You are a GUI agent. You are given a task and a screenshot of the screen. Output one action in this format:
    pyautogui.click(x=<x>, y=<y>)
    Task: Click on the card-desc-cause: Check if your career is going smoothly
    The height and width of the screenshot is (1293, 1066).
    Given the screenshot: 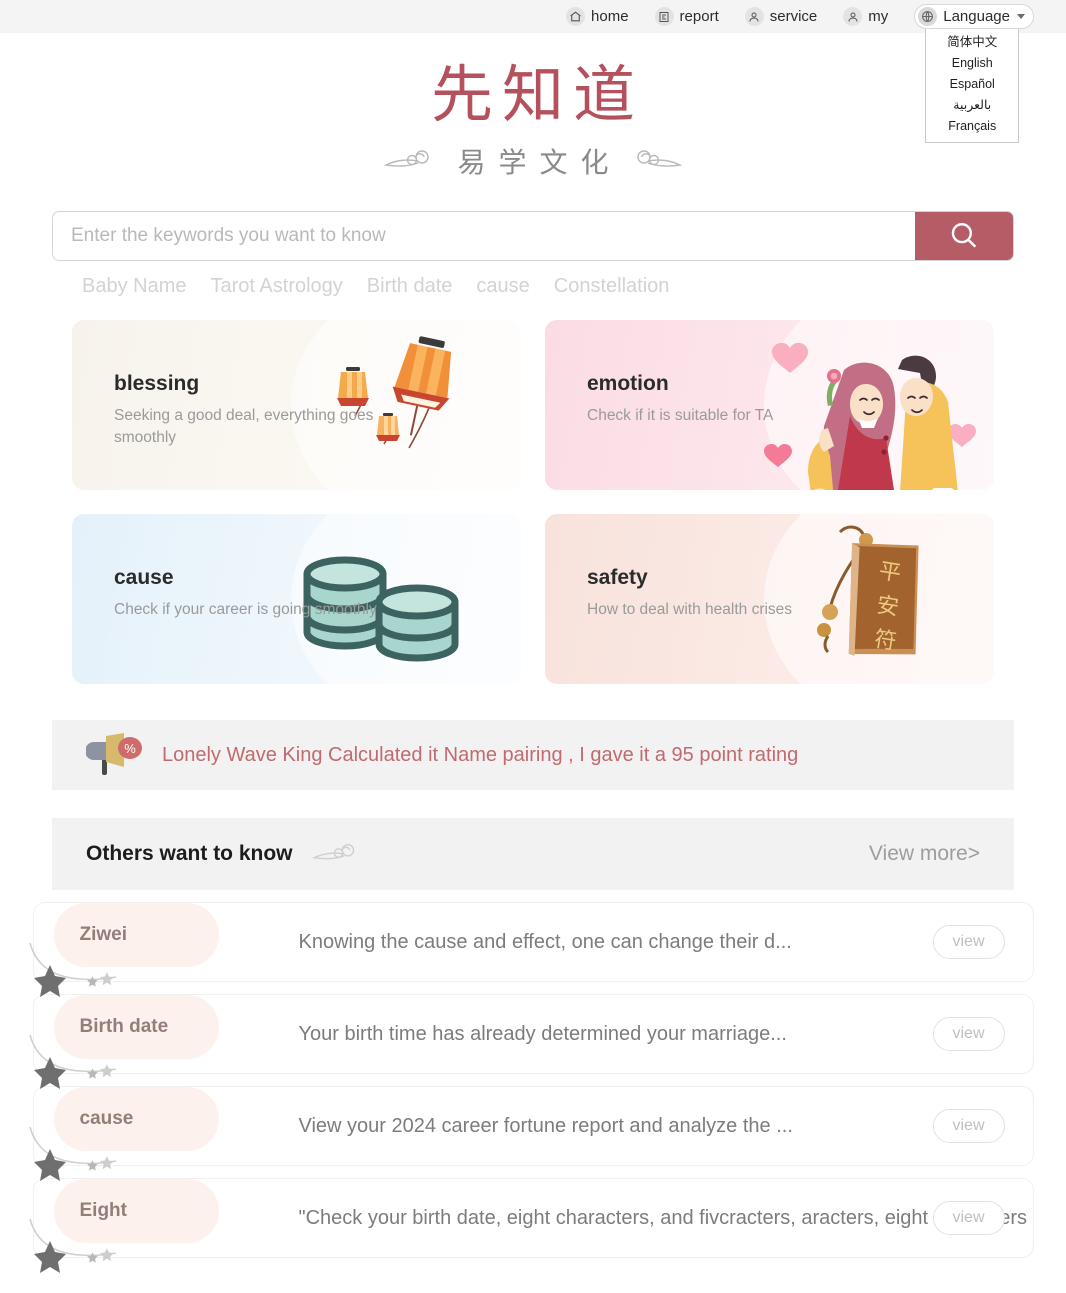 What is the action you would take?
    pyautogui.click(x=245, y=609)
    